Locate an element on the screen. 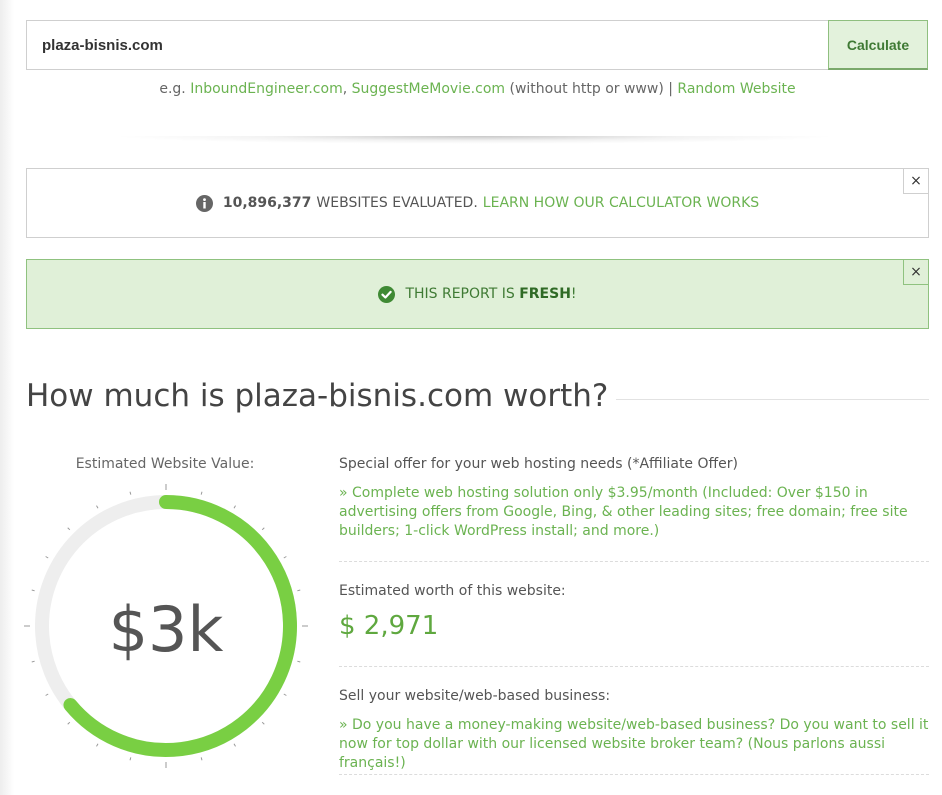  examples-prefix: e.g. is located at coordinates (172, 89).